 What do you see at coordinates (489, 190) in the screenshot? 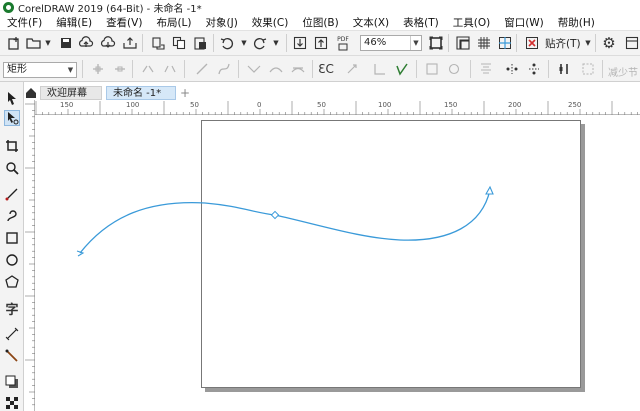
I see `curve-end-node` at bounding box center [489, 190].